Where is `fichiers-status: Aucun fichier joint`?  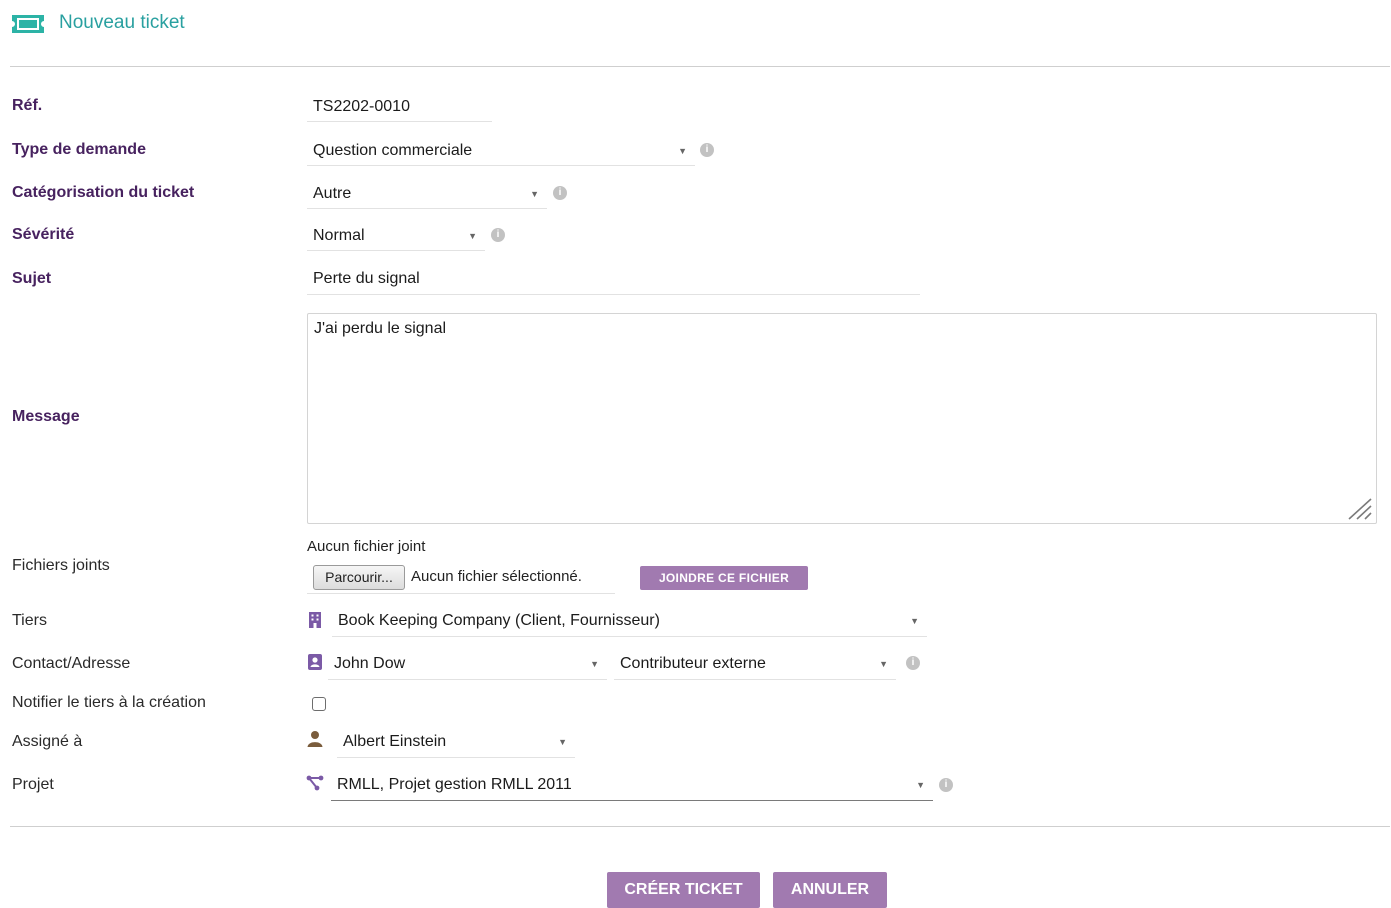 fichiers-status: Aucun fichier joint is located at coordinates (366, 546).